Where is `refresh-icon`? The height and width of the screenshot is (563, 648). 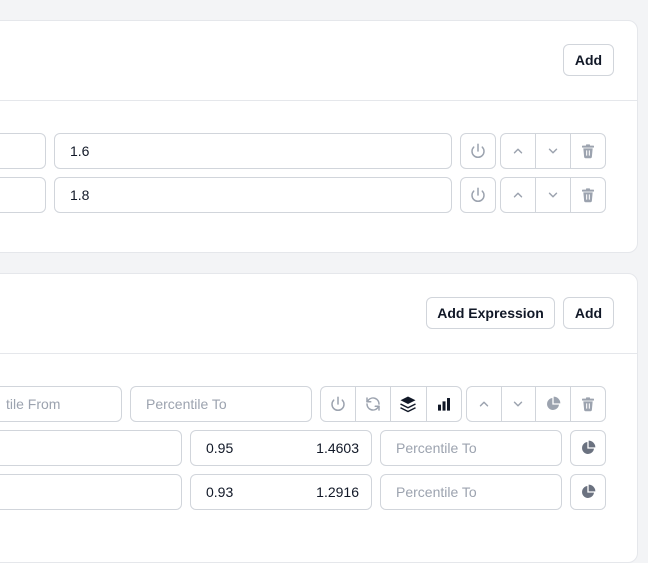
refresh-icon is located at coordinates (373, 404).